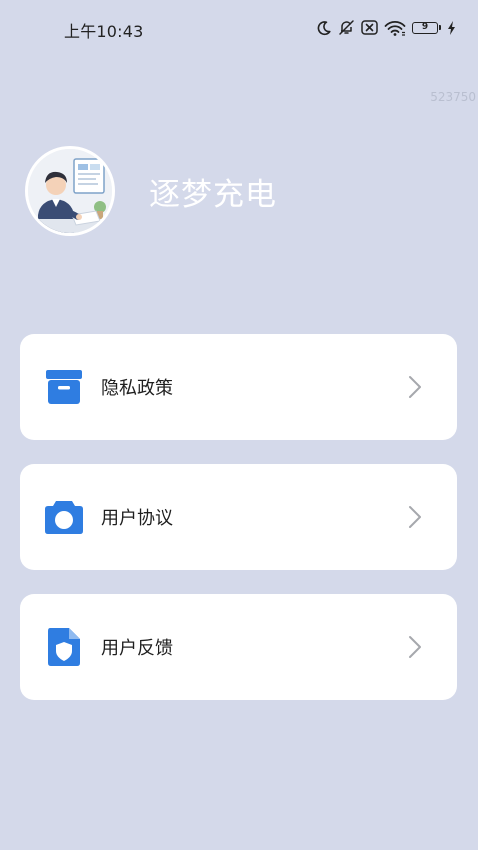 The height and width of the screenshot is (850, 478). What do you see at coordinates (324, 28) in the screenshot?
I see `do-not-disturb-moon-icon` at bounding box center [324, 28].